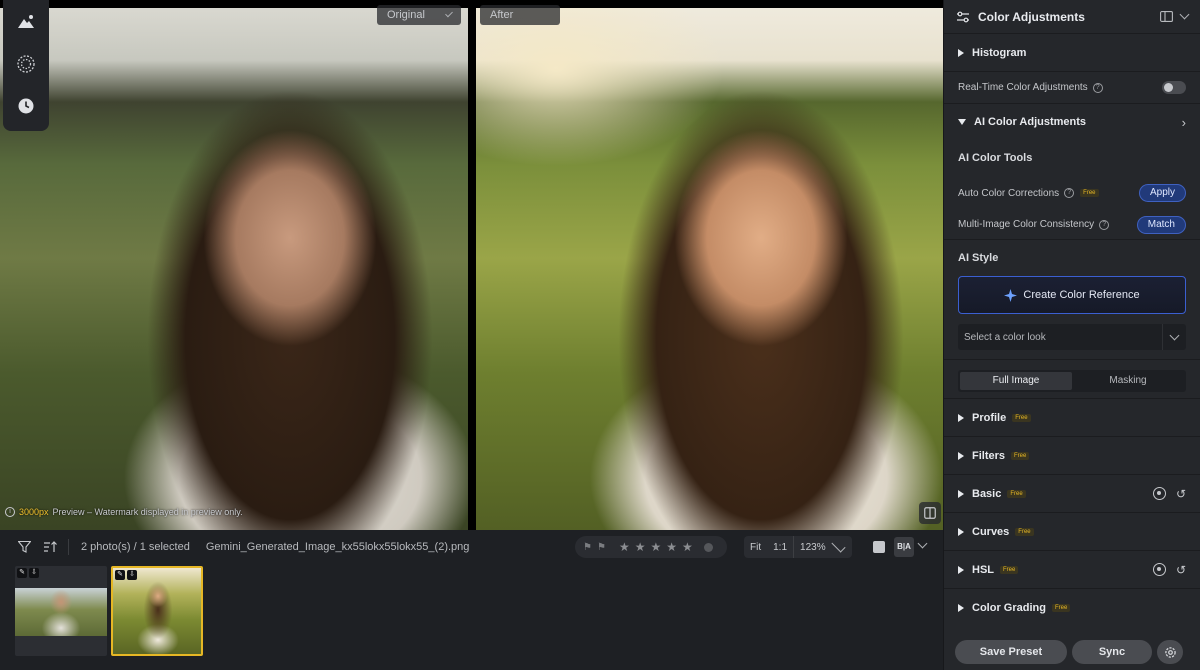  I want to click on rating-group: ⚑ ⚑ ★ ★ ★ ★ ★, so click(651, 547).